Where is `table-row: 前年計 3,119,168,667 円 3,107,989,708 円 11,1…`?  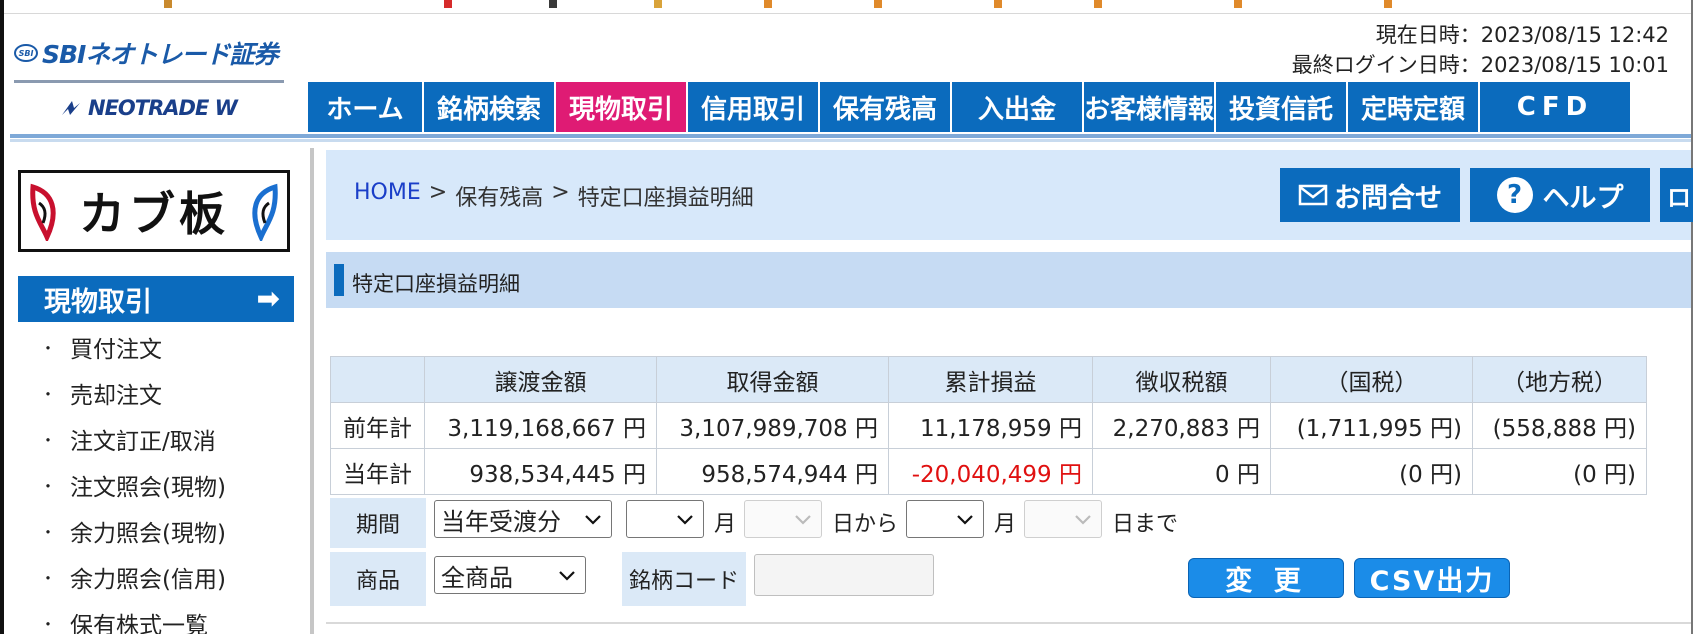 table-row: 前年計 3,119,168,667 円 3,107,989,708 円 11,1… is located at coordinates (988, 425).